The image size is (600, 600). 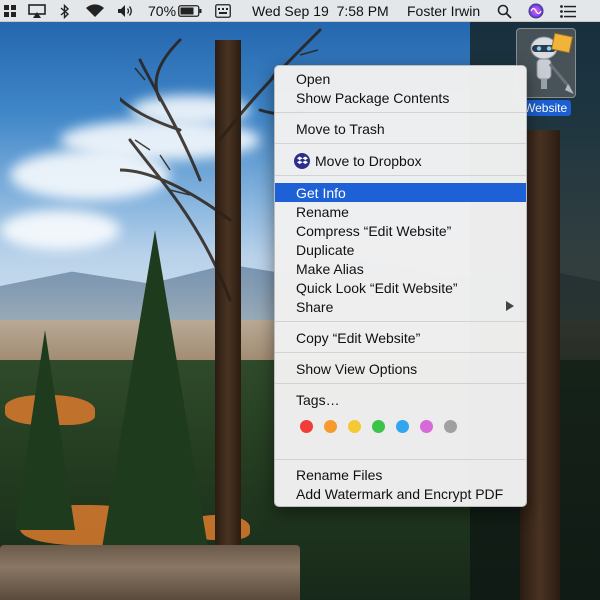 What do you see at coordinates (191, 11) in the screenshot?
I see `battery-icon` at bounding box center [191, 11].